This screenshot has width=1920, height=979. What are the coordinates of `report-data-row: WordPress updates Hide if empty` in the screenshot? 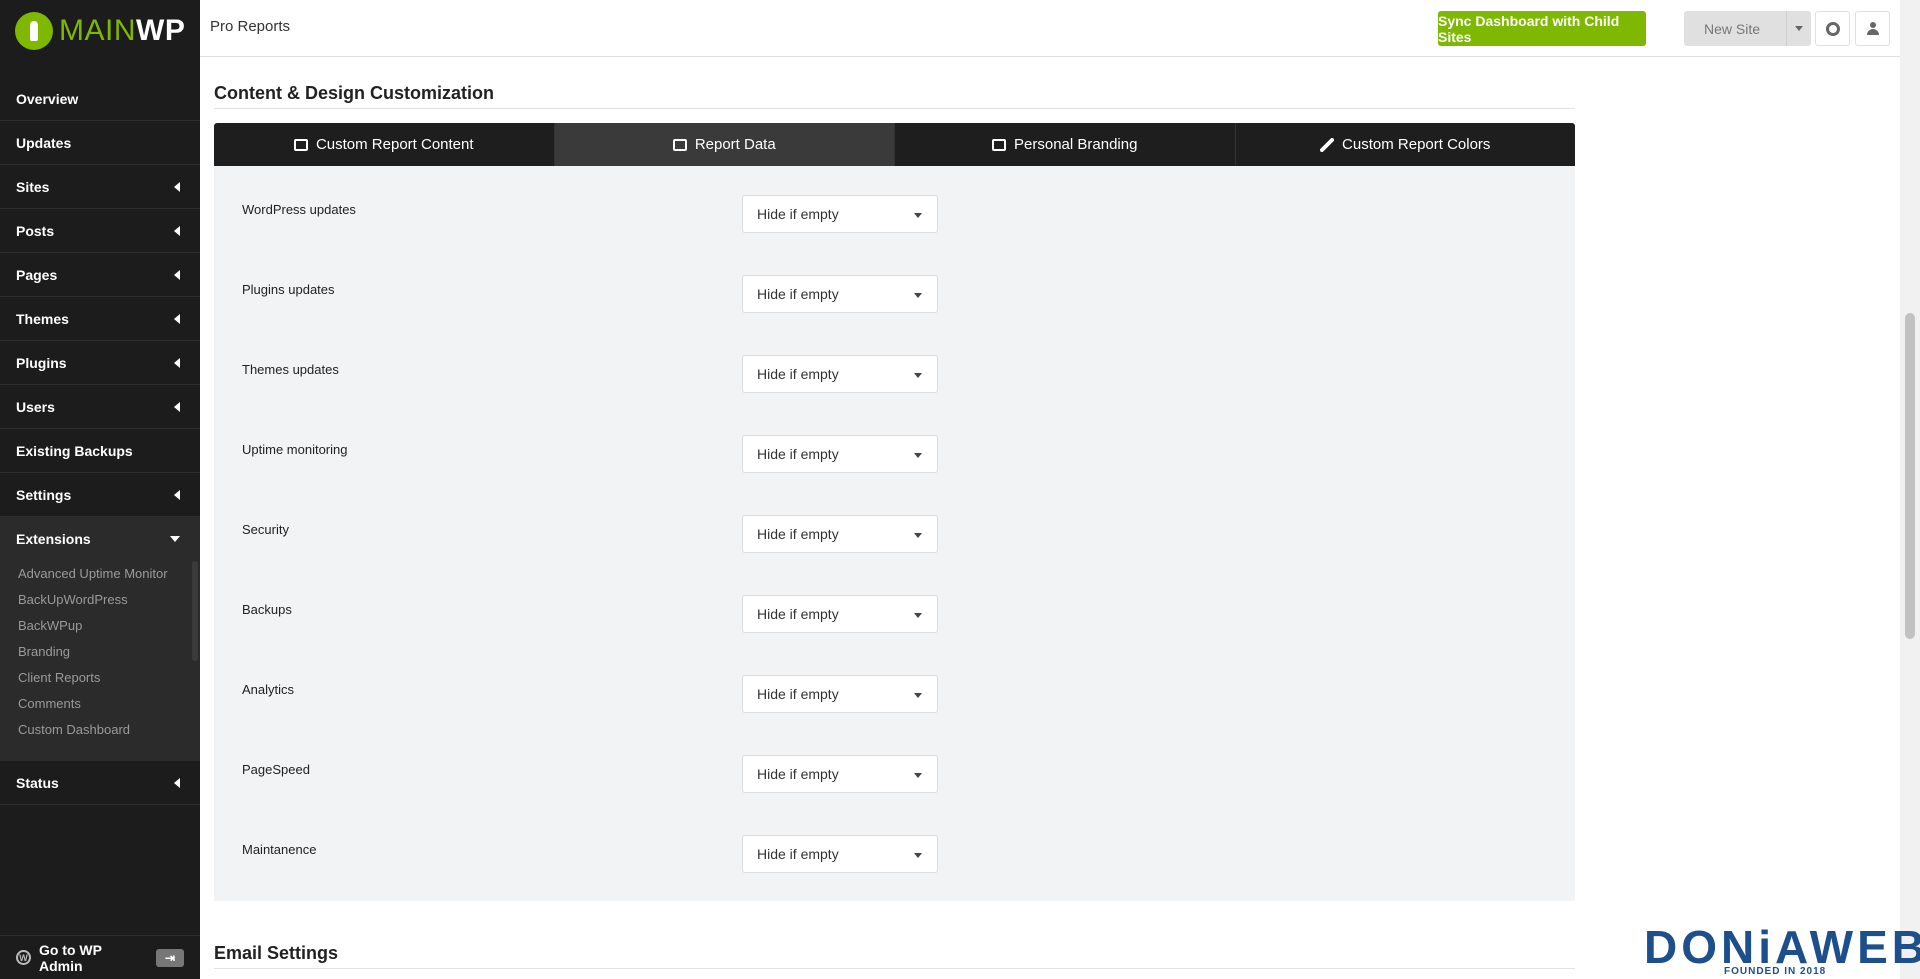 It's located at (592, 215).